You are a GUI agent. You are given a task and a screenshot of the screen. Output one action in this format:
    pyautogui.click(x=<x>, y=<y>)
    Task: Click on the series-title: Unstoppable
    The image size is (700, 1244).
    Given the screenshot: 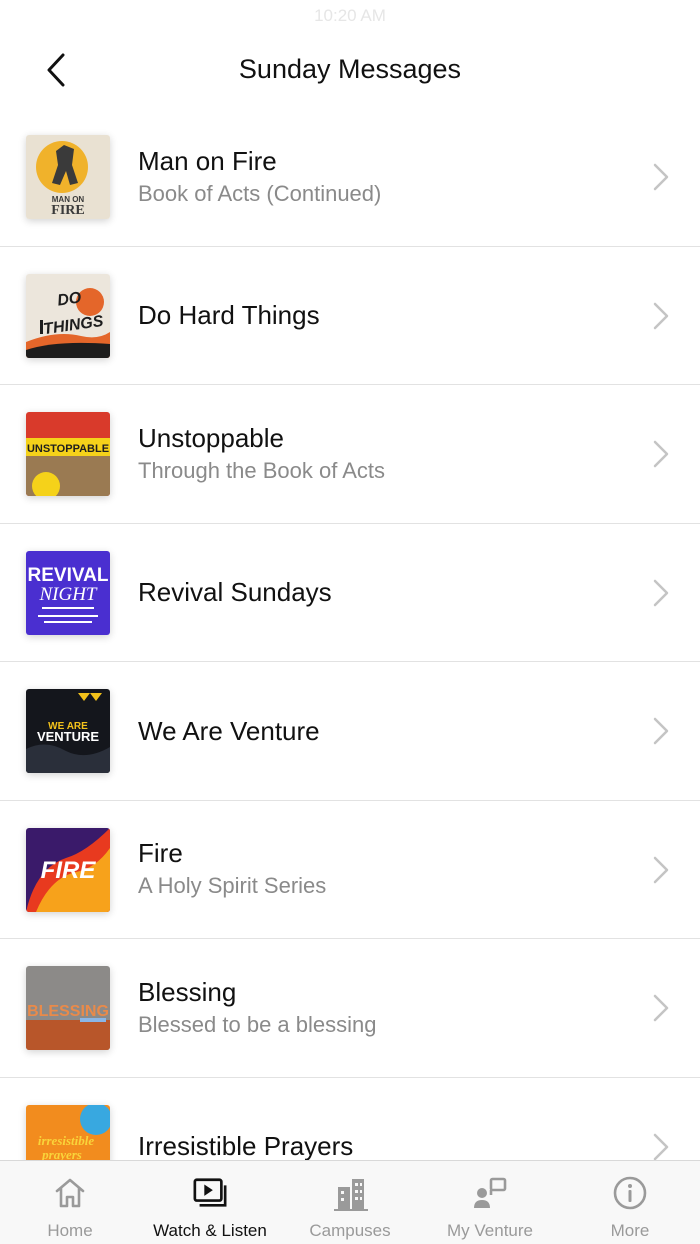 What is the action you would take?
    pyautogui.click(x=211, y=437)
    